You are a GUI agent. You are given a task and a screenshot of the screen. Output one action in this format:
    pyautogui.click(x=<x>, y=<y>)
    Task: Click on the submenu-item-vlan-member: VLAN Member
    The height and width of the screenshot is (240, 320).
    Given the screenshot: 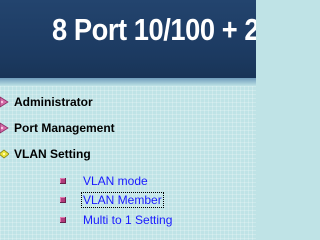 What is the action you would take?
    pyautogui.click(x=112, y=200)
    